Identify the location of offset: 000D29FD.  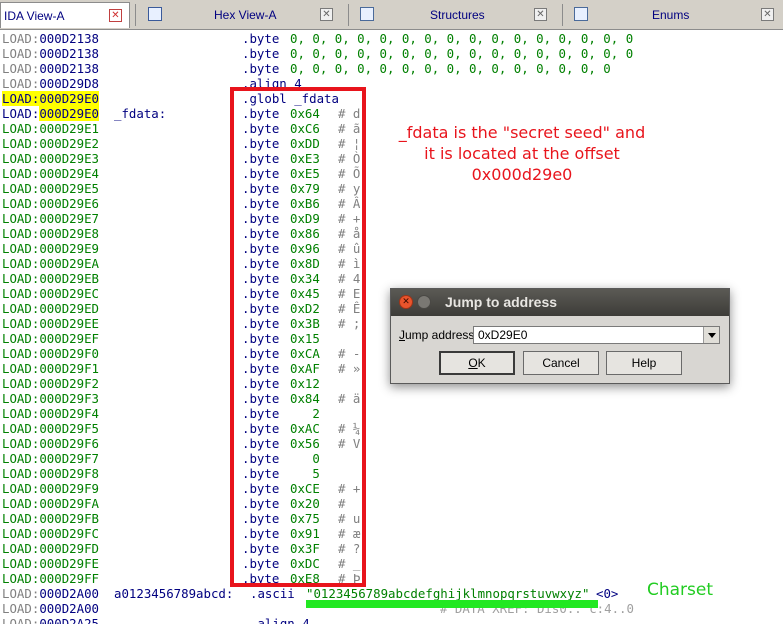
(69, 548).